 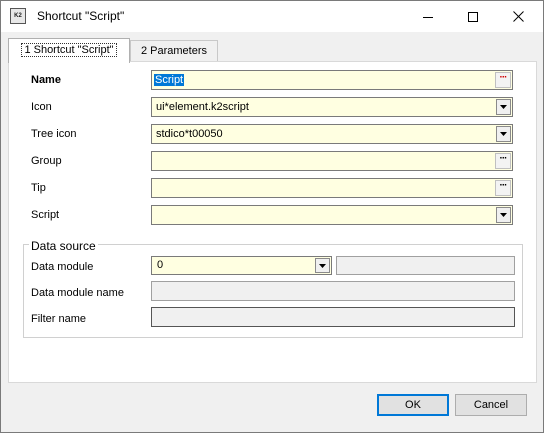 I want to click on tree-icon-dropdown-button, so click(x=503, y=134).